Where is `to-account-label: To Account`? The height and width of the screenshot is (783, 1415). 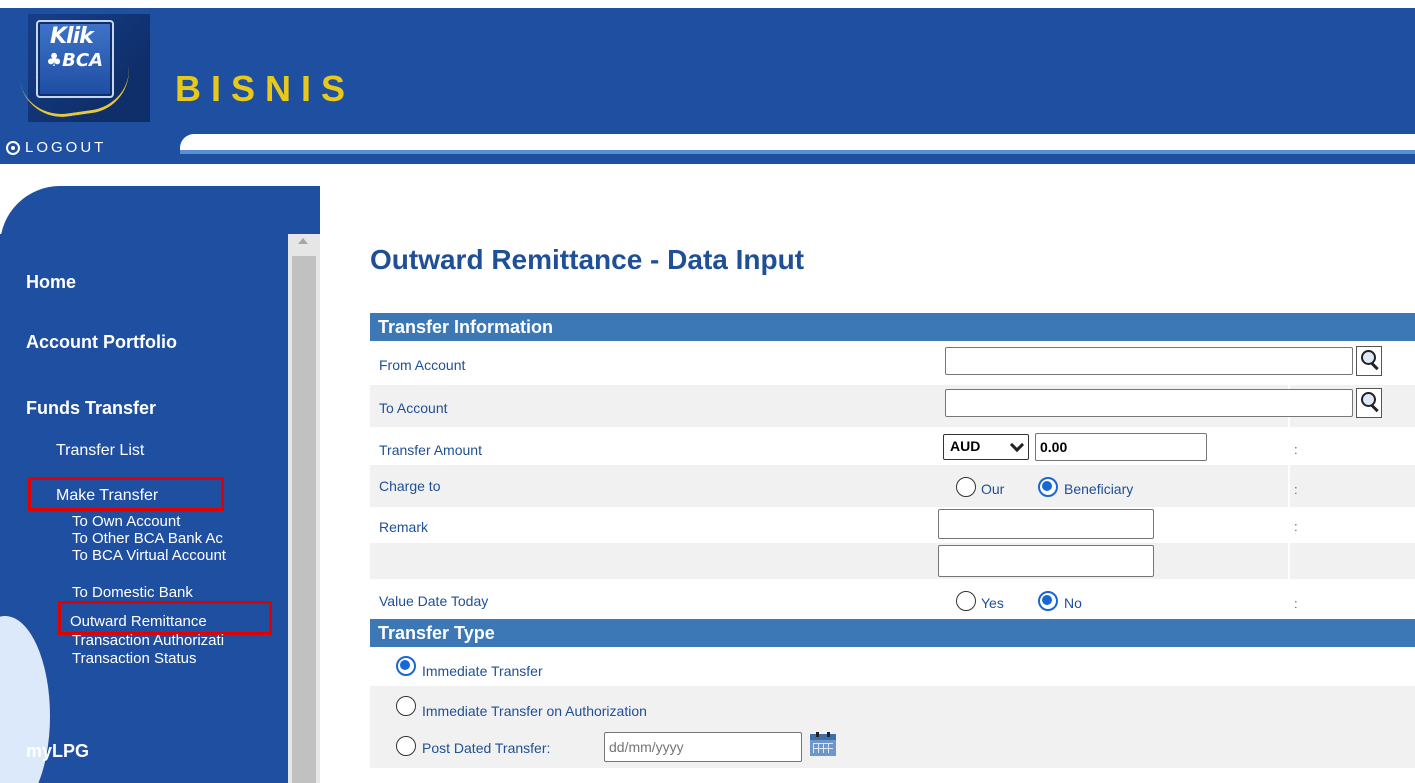 to-account-label: To Account is located at coordinates (413, 408).